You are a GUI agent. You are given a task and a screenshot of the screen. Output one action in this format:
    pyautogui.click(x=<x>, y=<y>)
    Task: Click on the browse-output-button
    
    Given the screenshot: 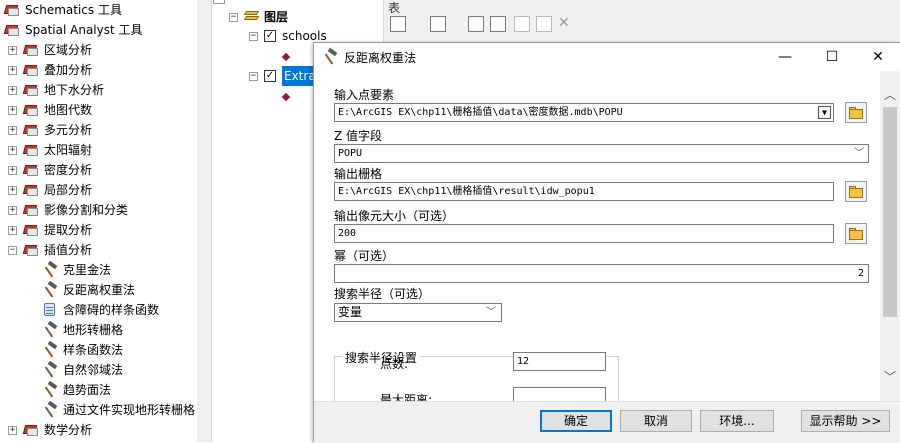 What is the action you would take?
    pyautogui.click(x=856, y=191)
    